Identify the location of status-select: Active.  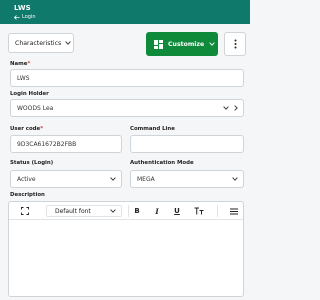
(66, 179).